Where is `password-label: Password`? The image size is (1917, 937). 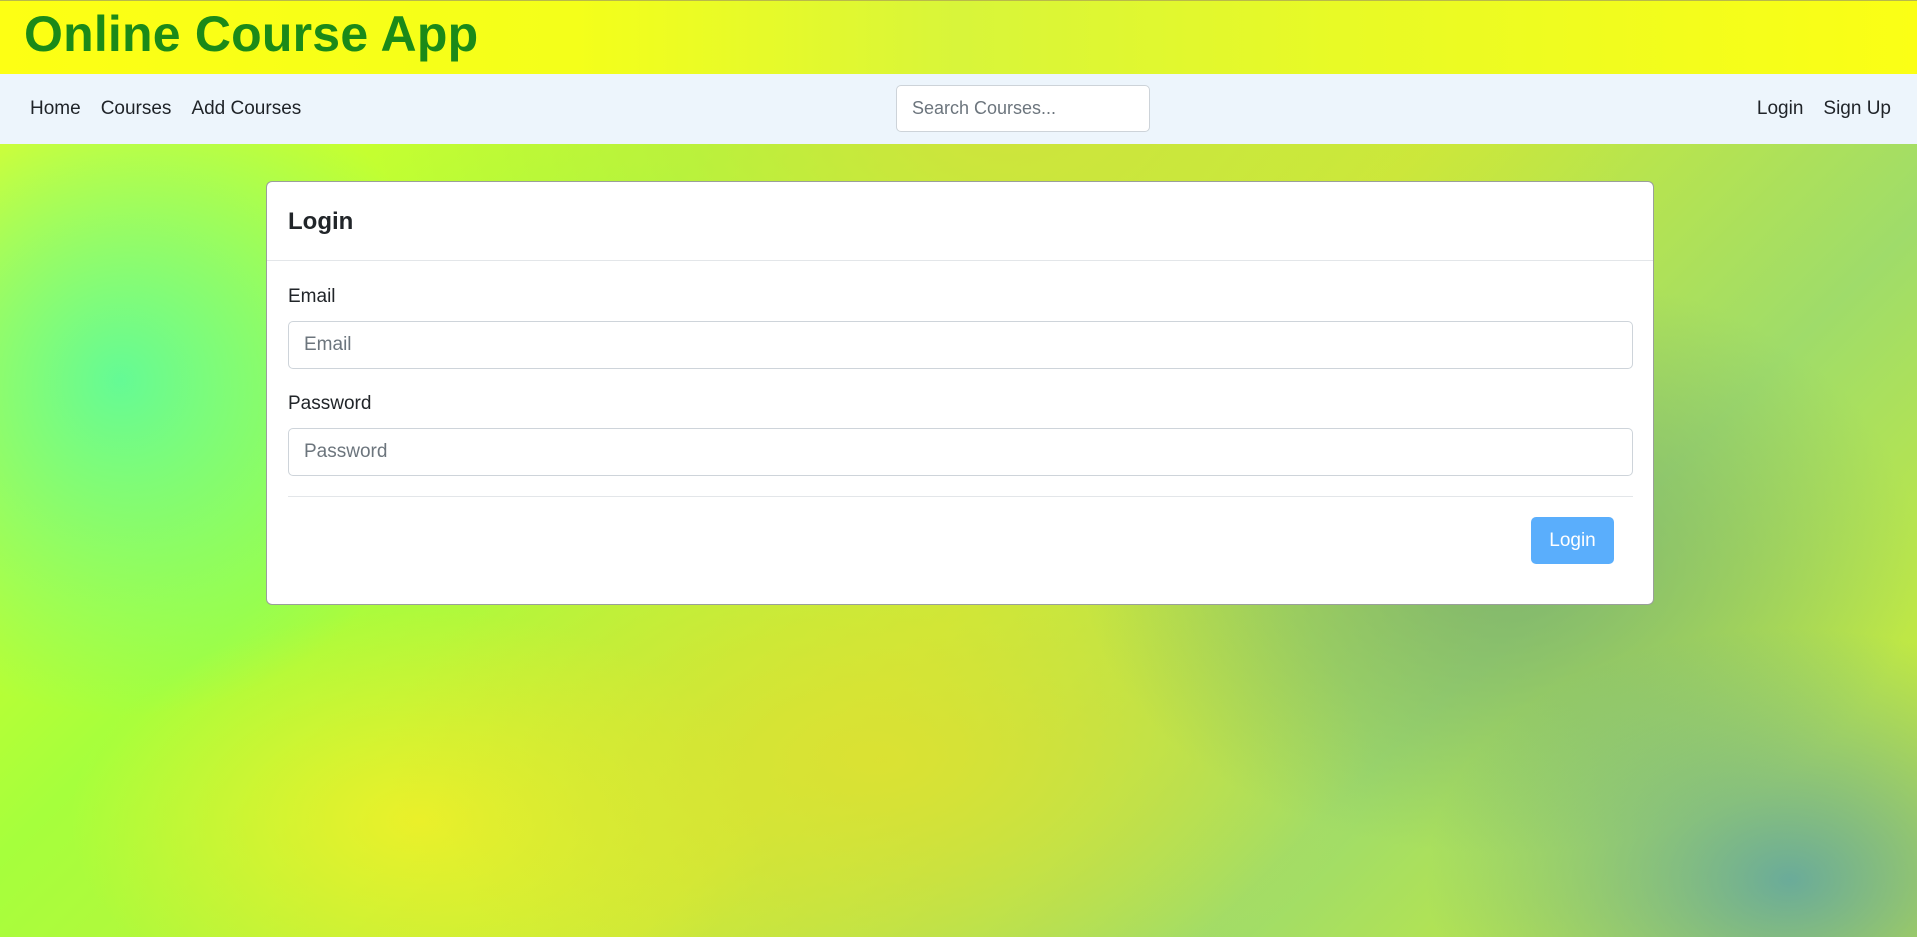 password-label: Password is located at coordinates (330, 403).